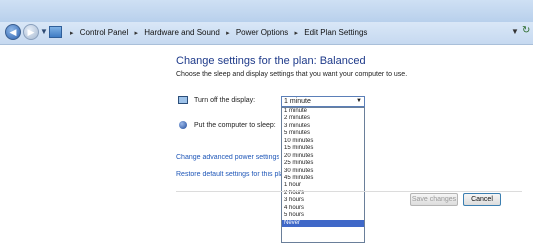 The image size is (533, 252). I want to click on sleep-label: Put the computer to sleep:, so click(235, 125).